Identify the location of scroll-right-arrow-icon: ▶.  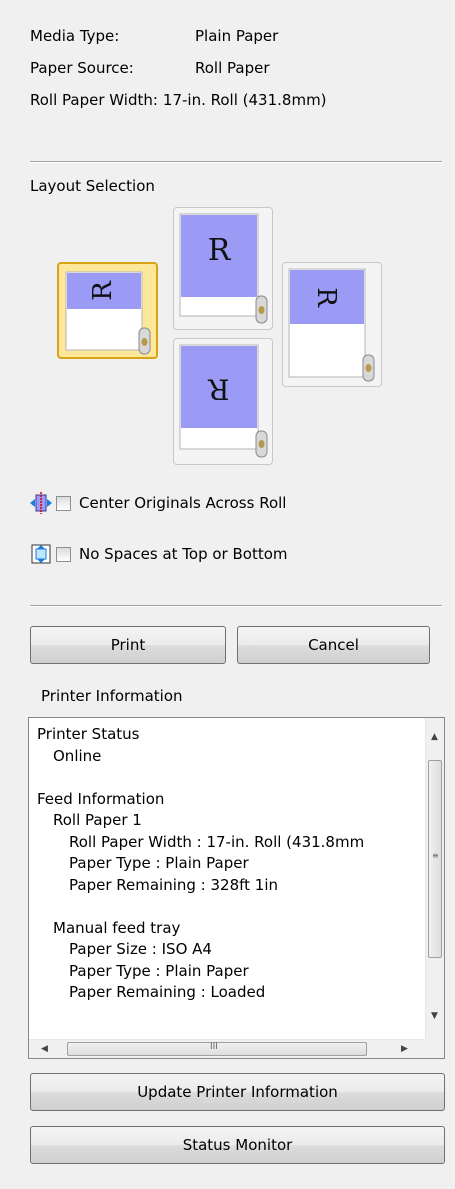
(404, 1049).